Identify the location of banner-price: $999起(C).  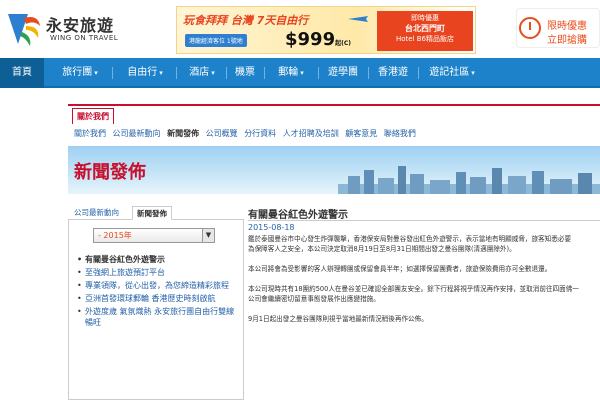
(318, 39).